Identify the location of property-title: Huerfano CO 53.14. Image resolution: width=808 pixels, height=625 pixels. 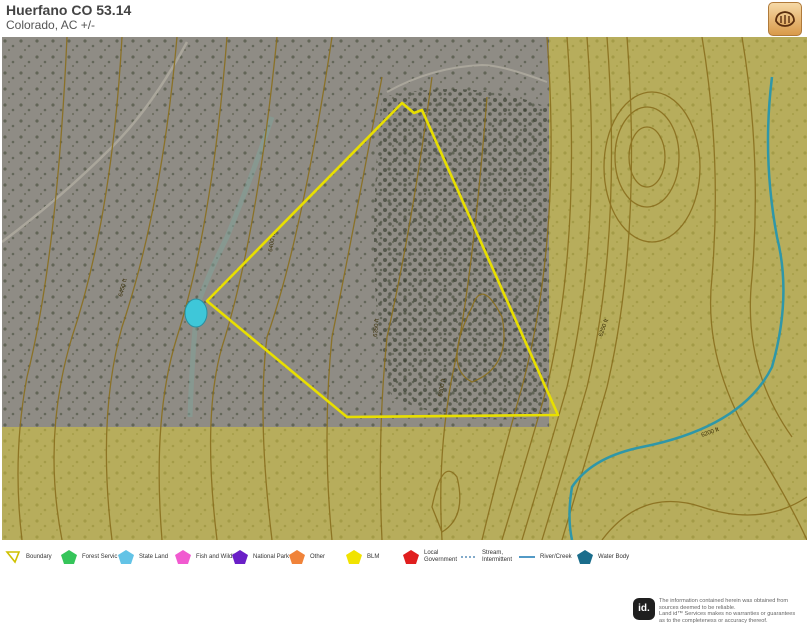
(69, 10).